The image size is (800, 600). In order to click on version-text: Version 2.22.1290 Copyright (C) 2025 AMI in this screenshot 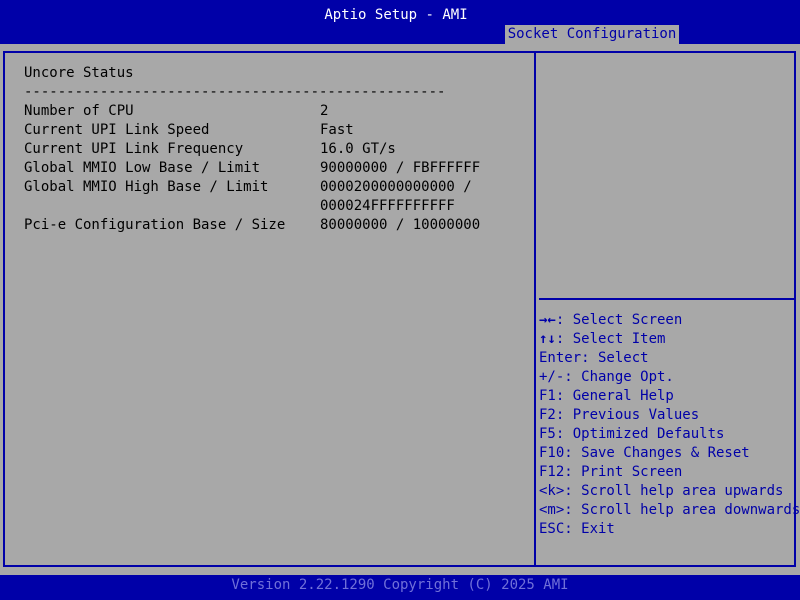, I will do `click(400, 585)`.